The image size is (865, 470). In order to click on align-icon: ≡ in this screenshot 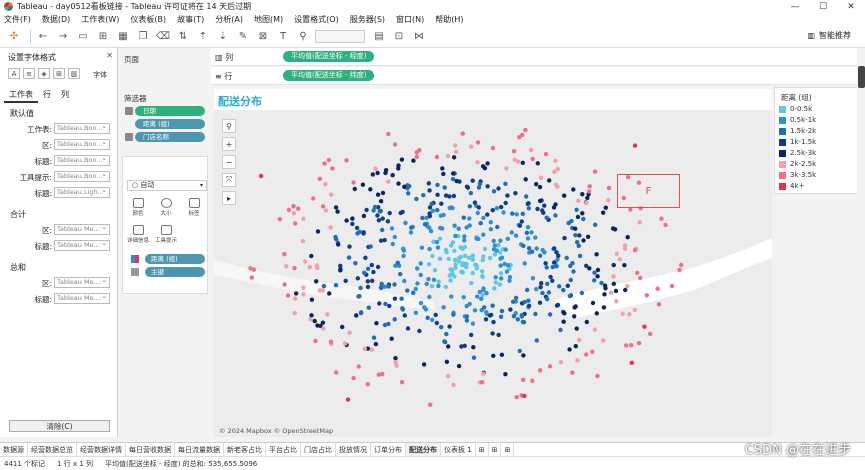, I will do `click(29, 73)`.